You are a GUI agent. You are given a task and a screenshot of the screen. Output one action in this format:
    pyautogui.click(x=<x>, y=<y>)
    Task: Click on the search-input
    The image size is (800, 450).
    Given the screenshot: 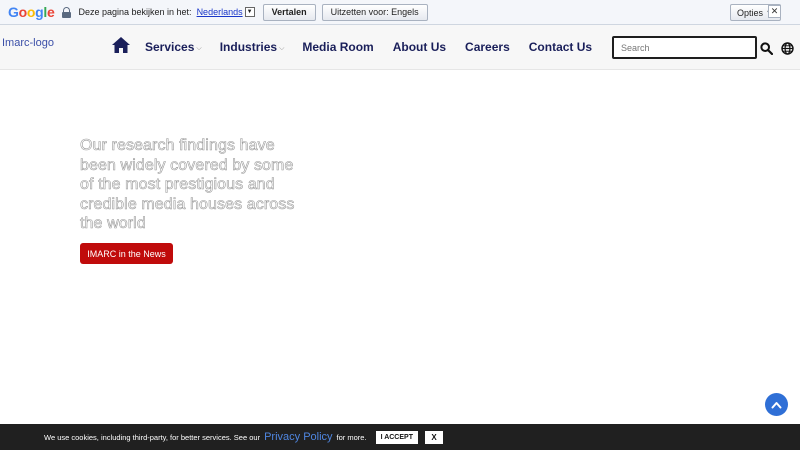 What is the action you would take?
    pyautogui.click(x=684, y=48)
    